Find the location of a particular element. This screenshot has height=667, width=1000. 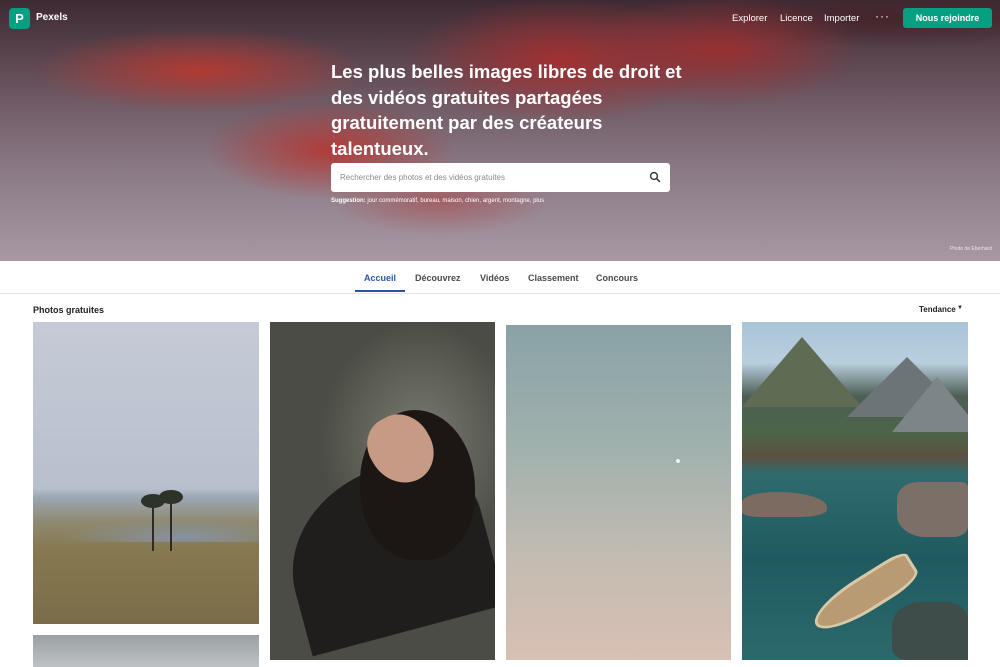

tab-discover: Découvrez is located at coordinates (438, 278).